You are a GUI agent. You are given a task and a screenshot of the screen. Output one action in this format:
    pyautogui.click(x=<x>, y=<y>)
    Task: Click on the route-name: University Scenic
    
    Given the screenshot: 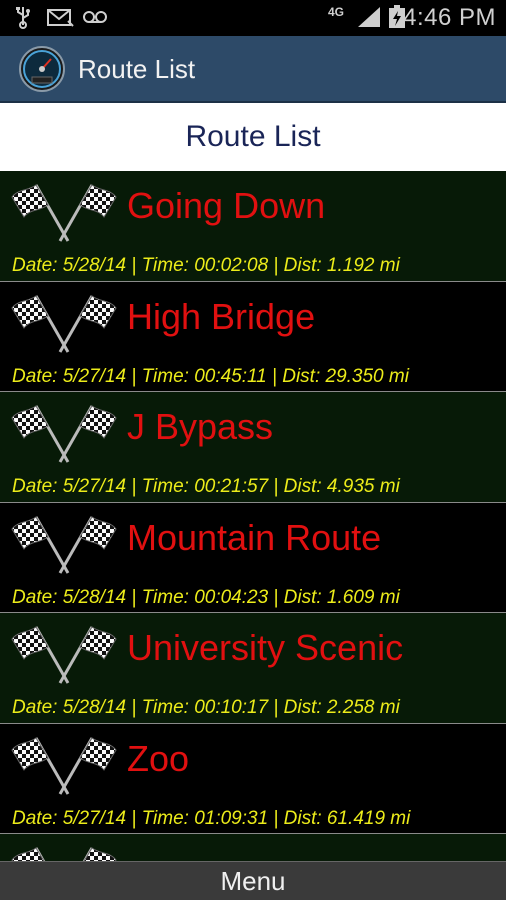 What is the action you would take?
    pyautogui.click(x=265, y=647)
    